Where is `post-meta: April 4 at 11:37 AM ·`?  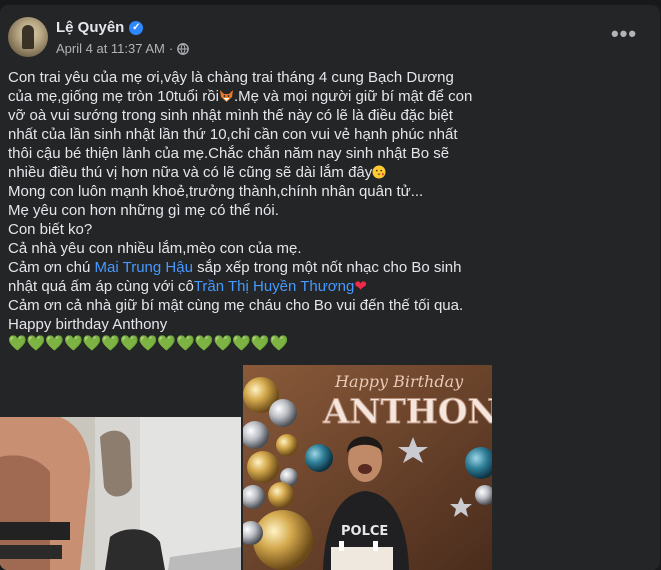 post-meta: April 4 at 11:37 AM · is located at coordinates (123, 48).